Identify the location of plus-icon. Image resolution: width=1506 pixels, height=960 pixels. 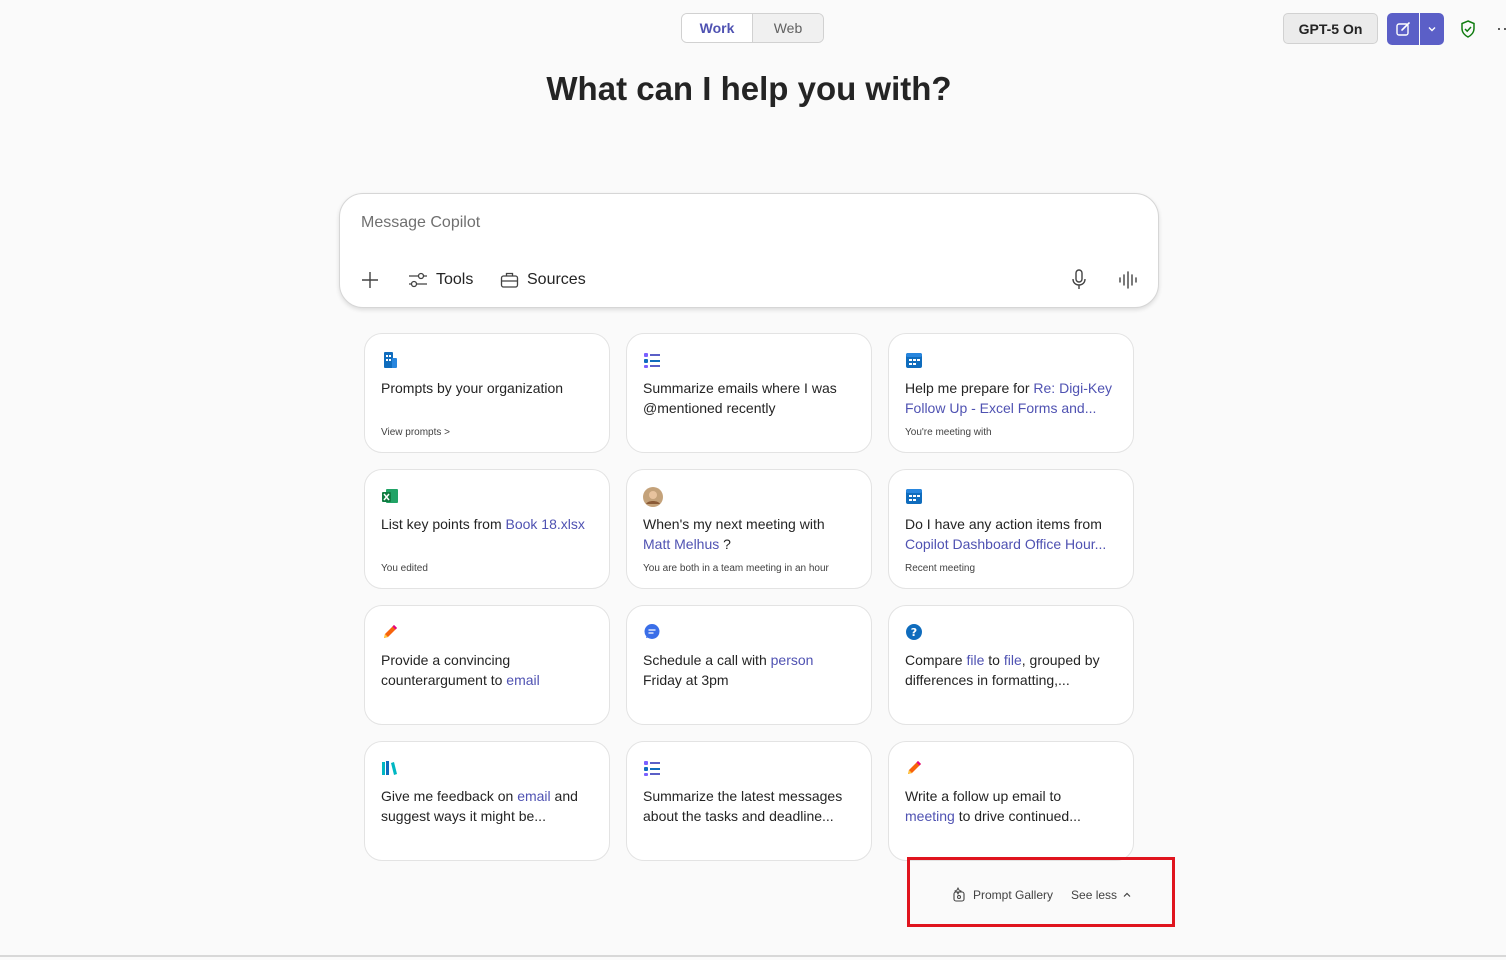
(370, 280).